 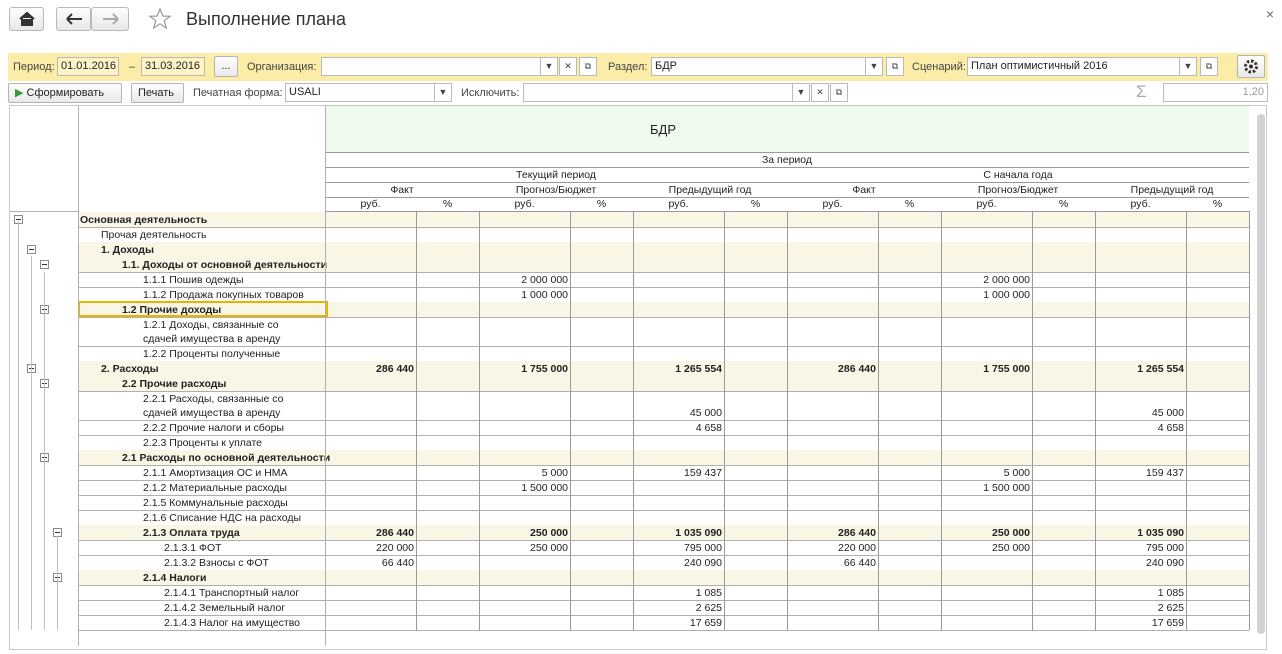 I want to click on section-field: БДР, so click(x=758, y=66).